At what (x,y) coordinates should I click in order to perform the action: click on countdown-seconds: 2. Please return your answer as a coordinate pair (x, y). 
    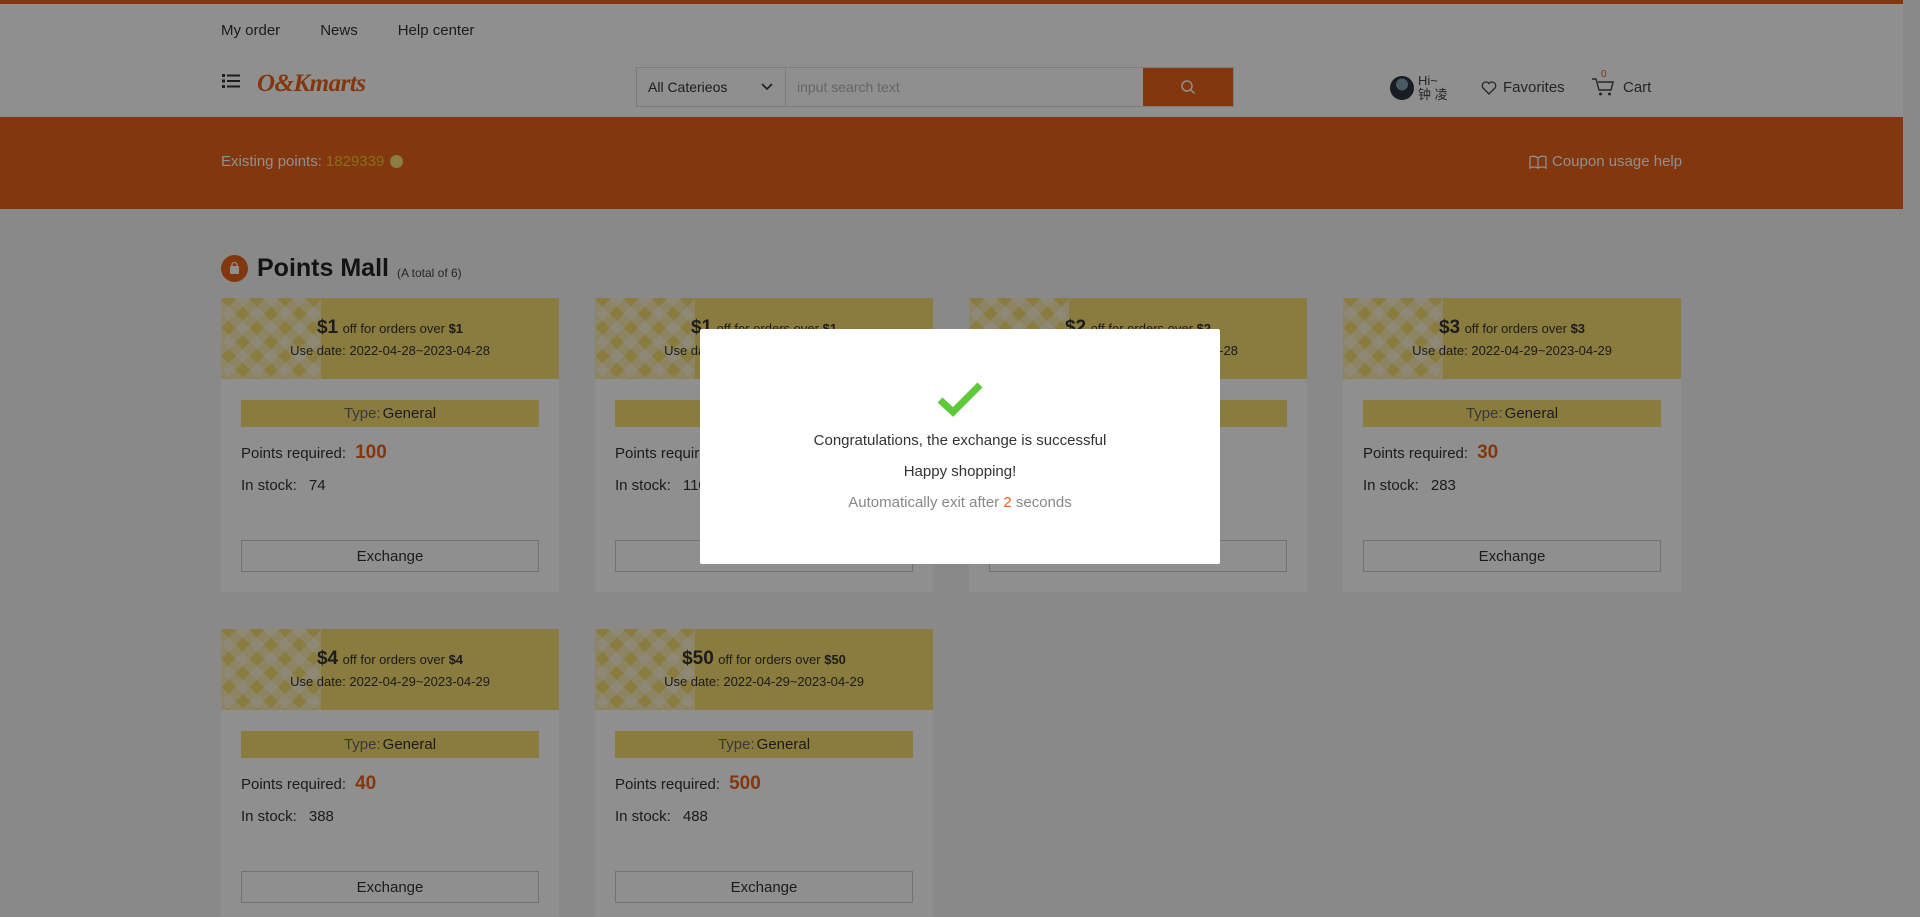
    Looking at the image, I should click on (1007, 502).